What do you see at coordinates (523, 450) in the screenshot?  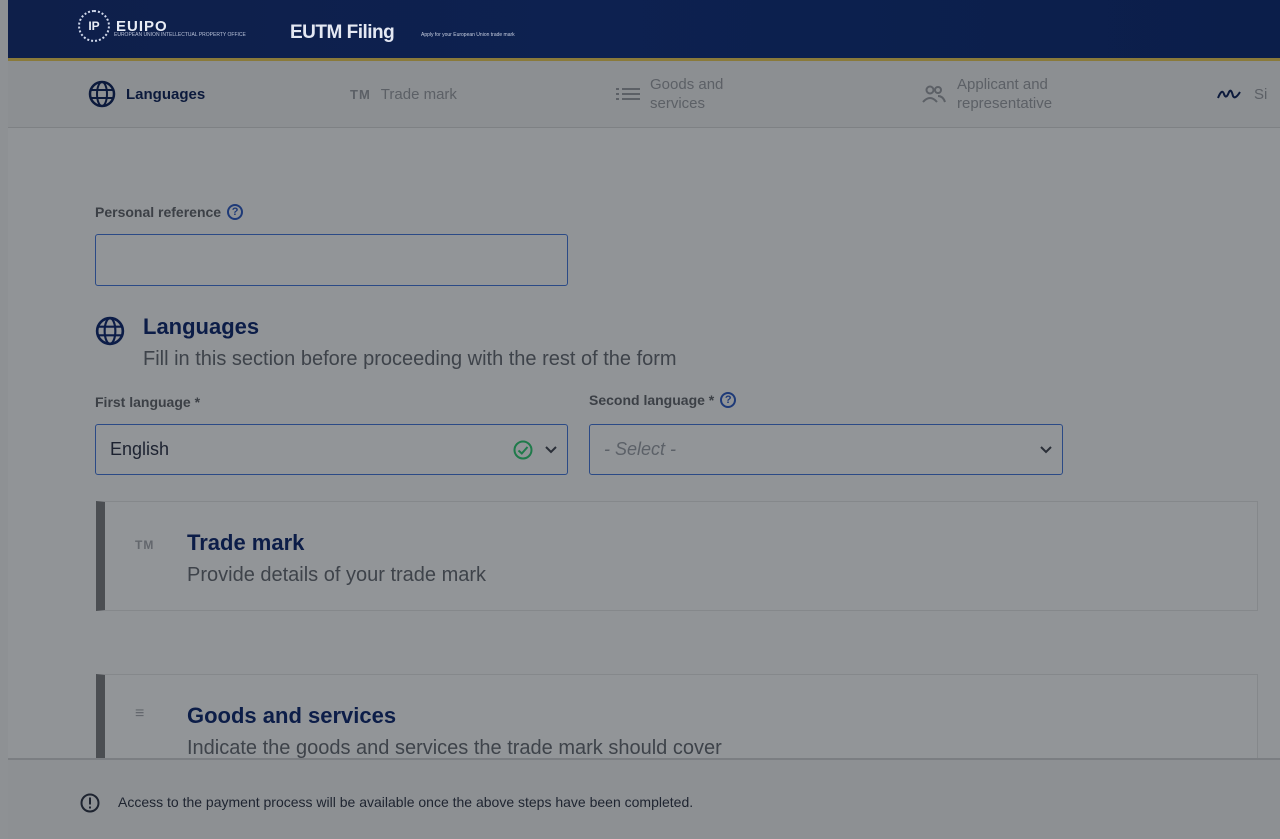 I see `check-circle-icon` at bounding box center [523, 450].